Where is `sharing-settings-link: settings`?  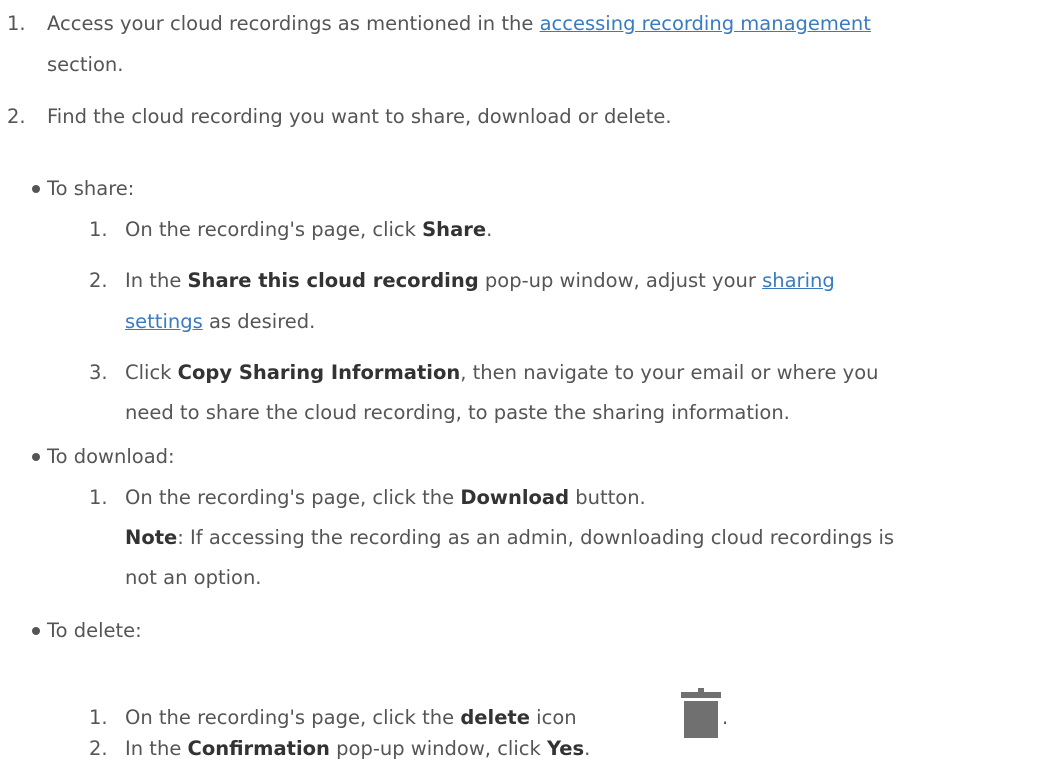
sharing-settings-link: settings is located at coordinates (164, 321).